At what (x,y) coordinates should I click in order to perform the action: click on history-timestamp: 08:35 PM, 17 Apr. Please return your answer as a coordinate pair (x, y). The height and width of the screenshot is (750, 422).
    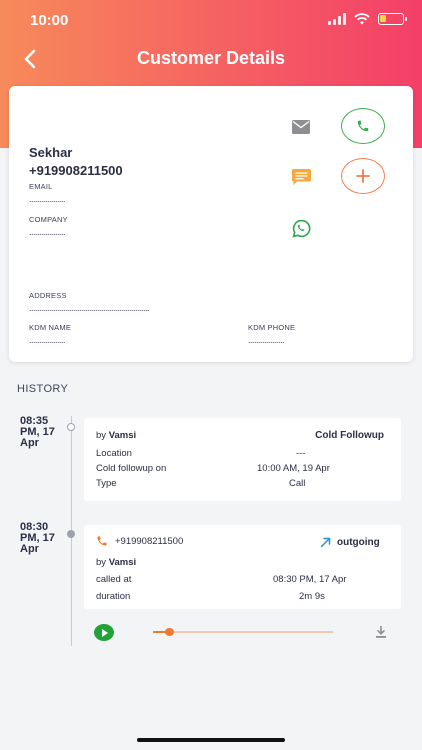
    Looking at the image, I should click on (37, 432).